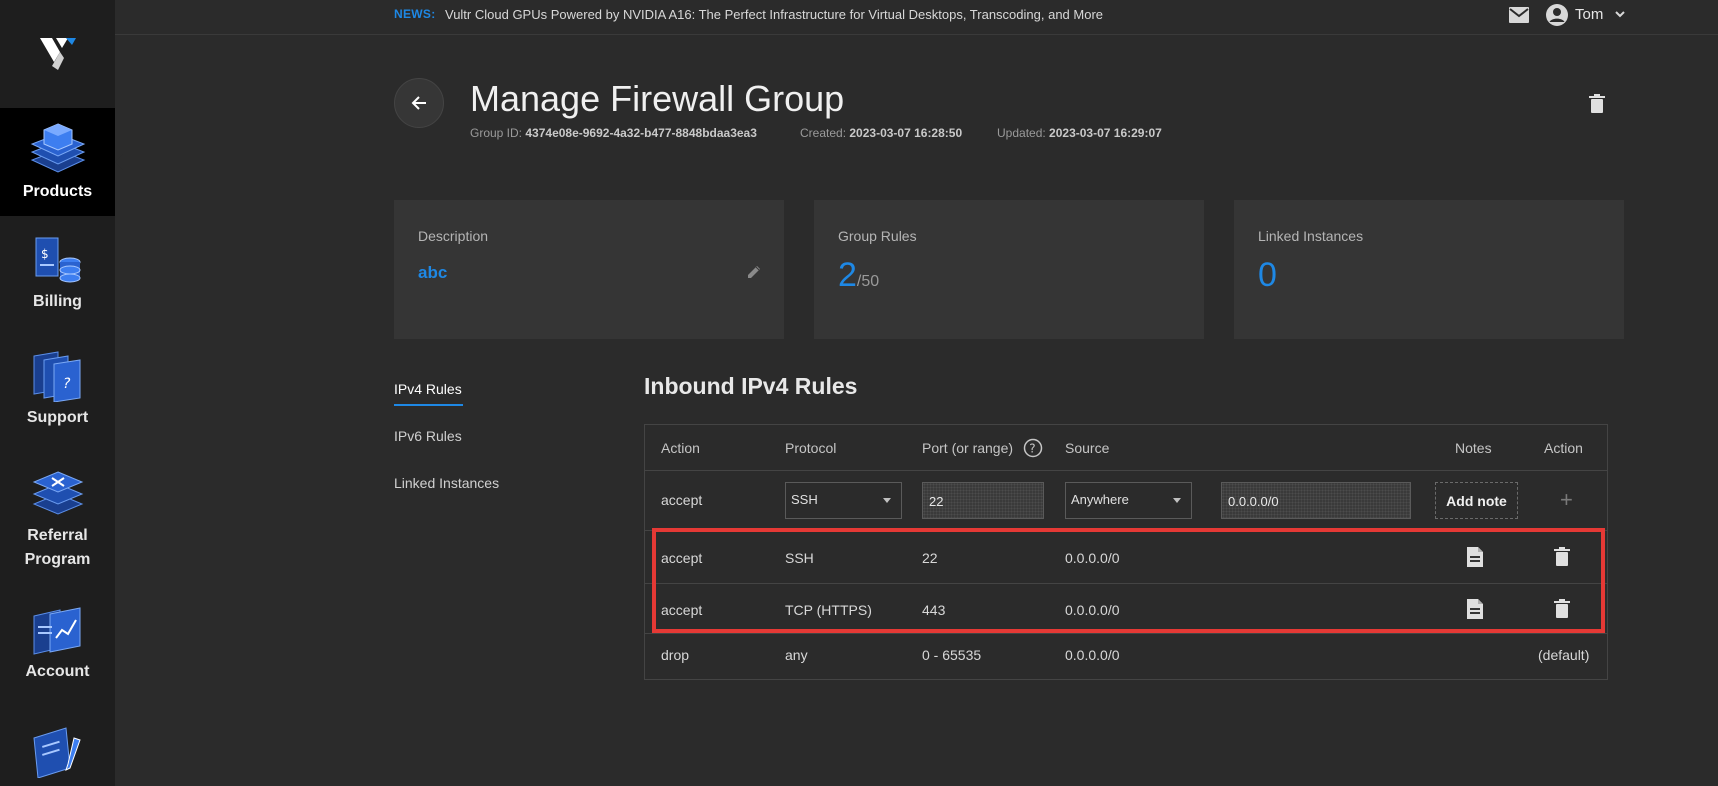 This screenshot has height=786, width=1718. I want to click on active-indicator, so click(119, 162).